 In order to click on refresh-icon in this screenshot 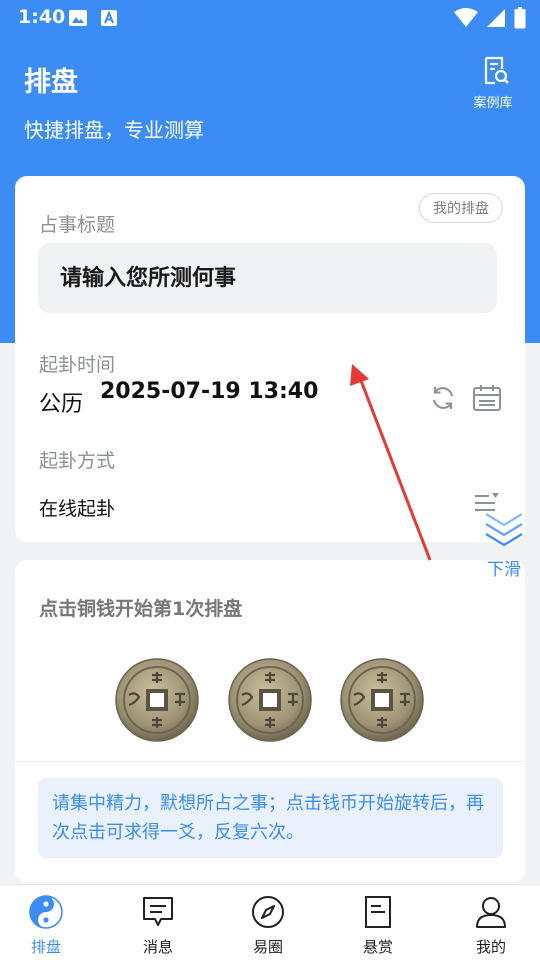, I will do `click(443, 398)`.